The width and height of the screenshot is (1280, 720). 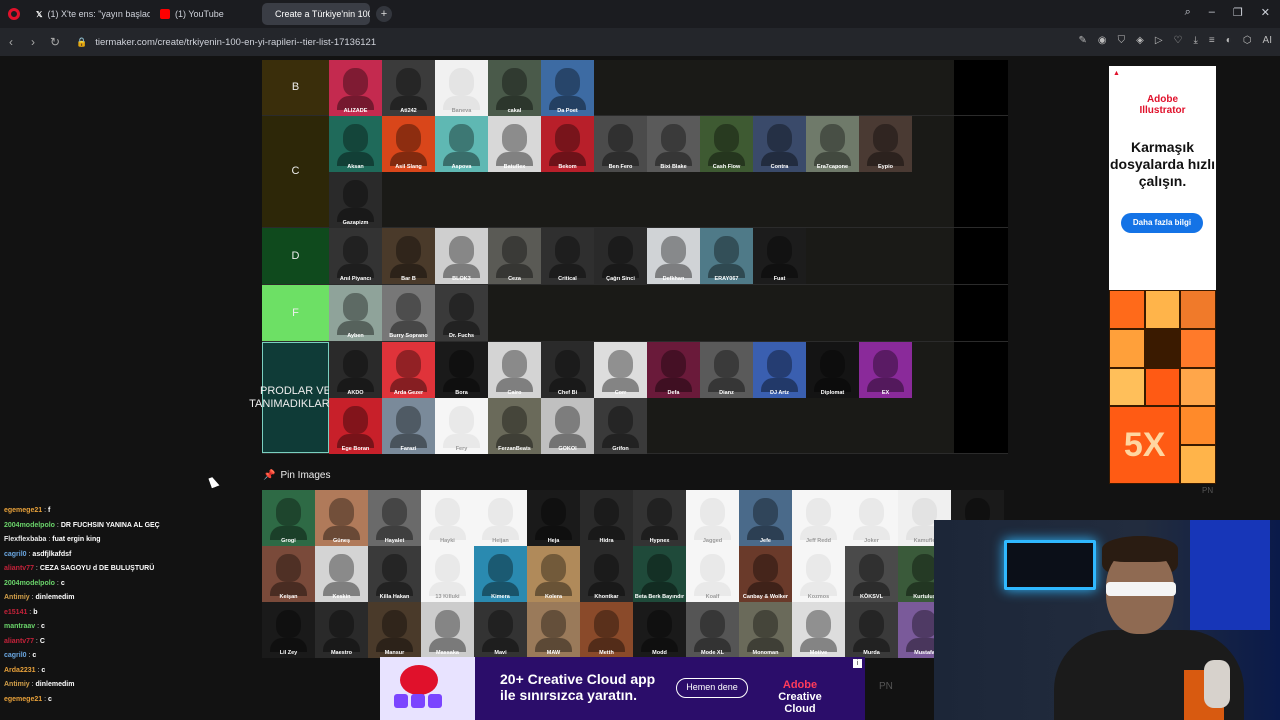 What do you see at coordinates (765, 518) in the screenshot?
I see `rapper-card: Jefe` at bounding box center [765, 518].